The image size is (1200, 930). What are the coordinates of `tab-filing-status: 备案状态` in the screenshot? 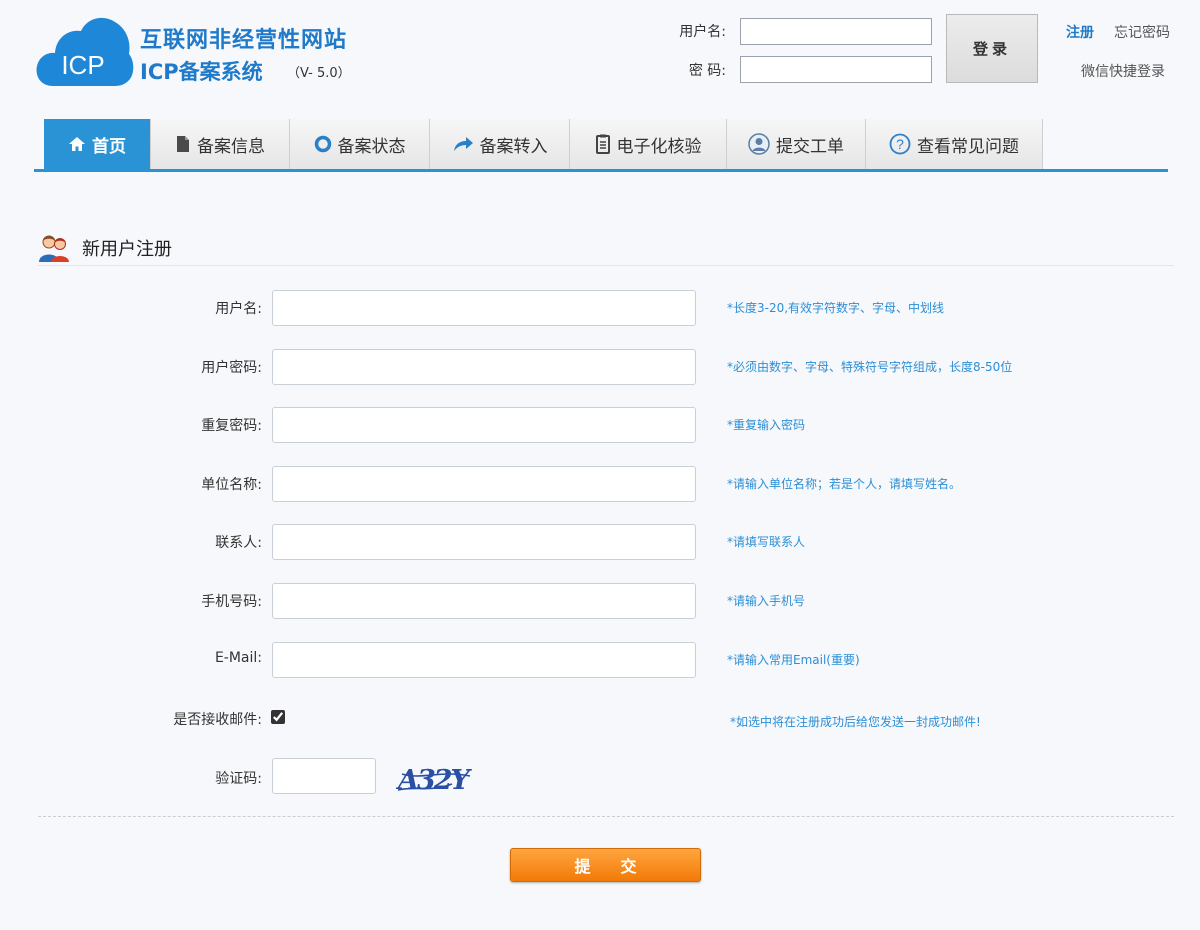 It's located at (360, 144).